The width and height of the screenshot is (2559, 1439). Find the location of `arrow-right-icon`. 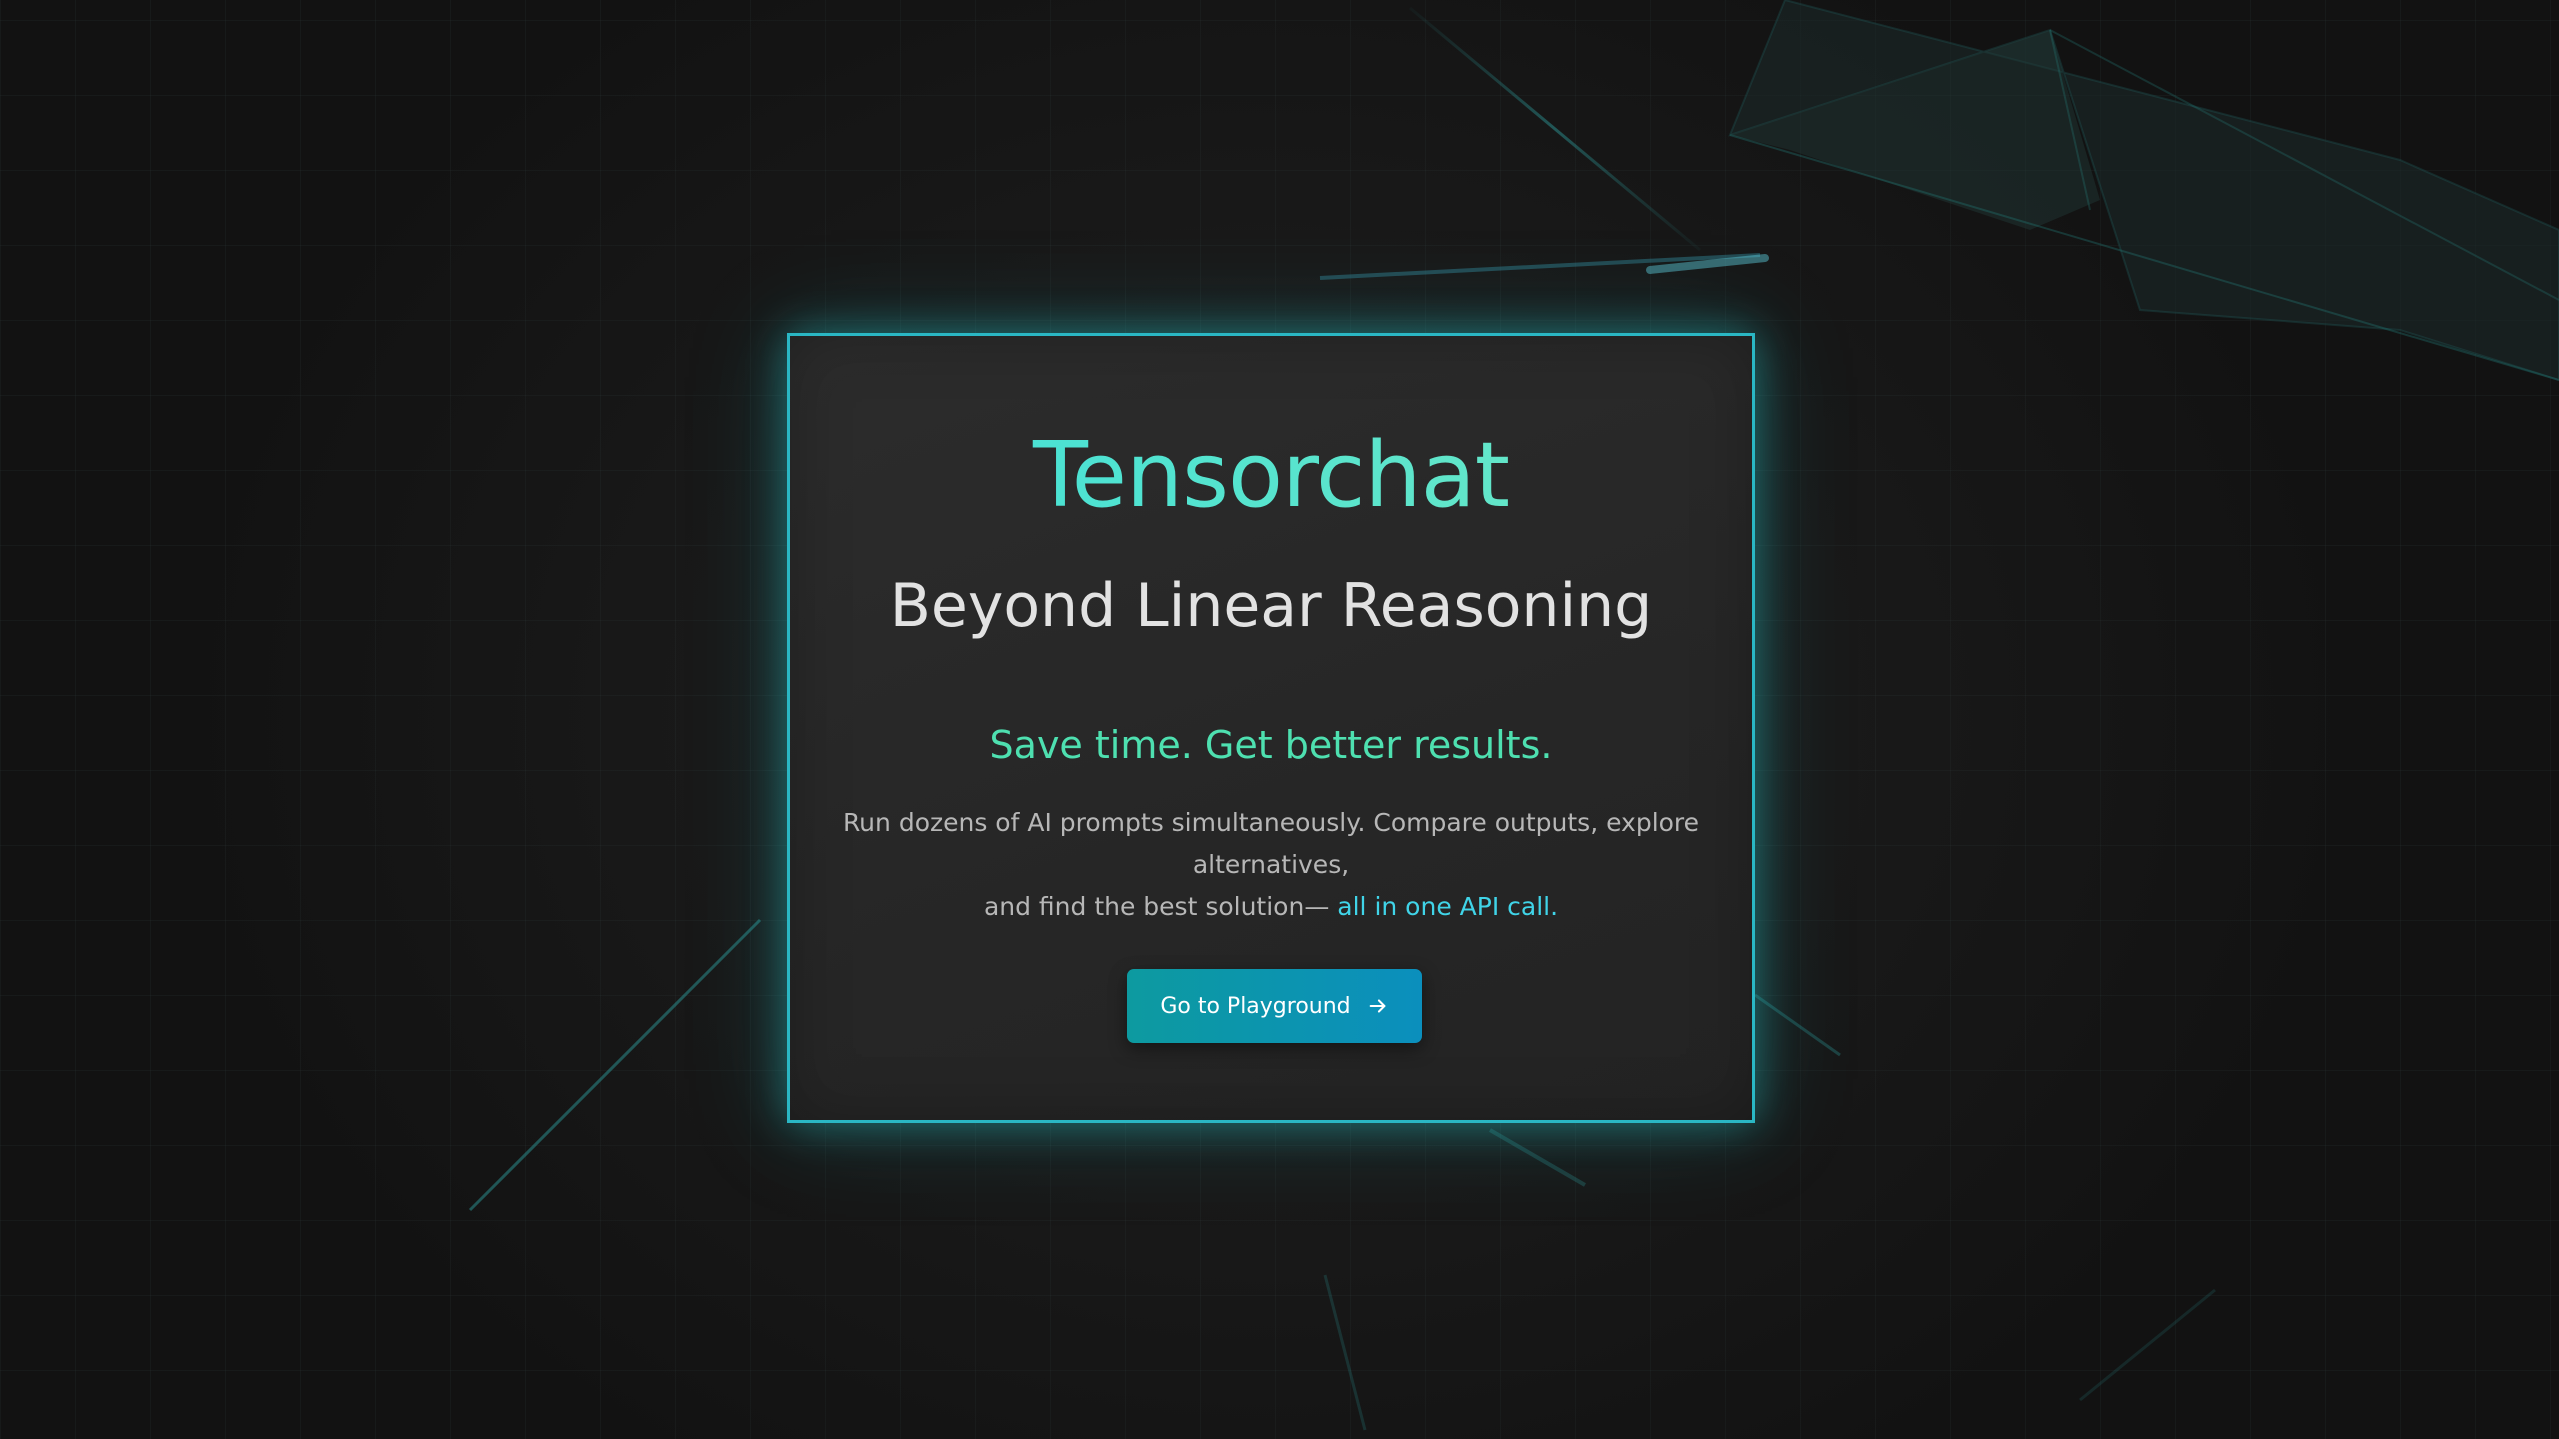

arrow-right-icon is located at coordinates (1377, 1006).